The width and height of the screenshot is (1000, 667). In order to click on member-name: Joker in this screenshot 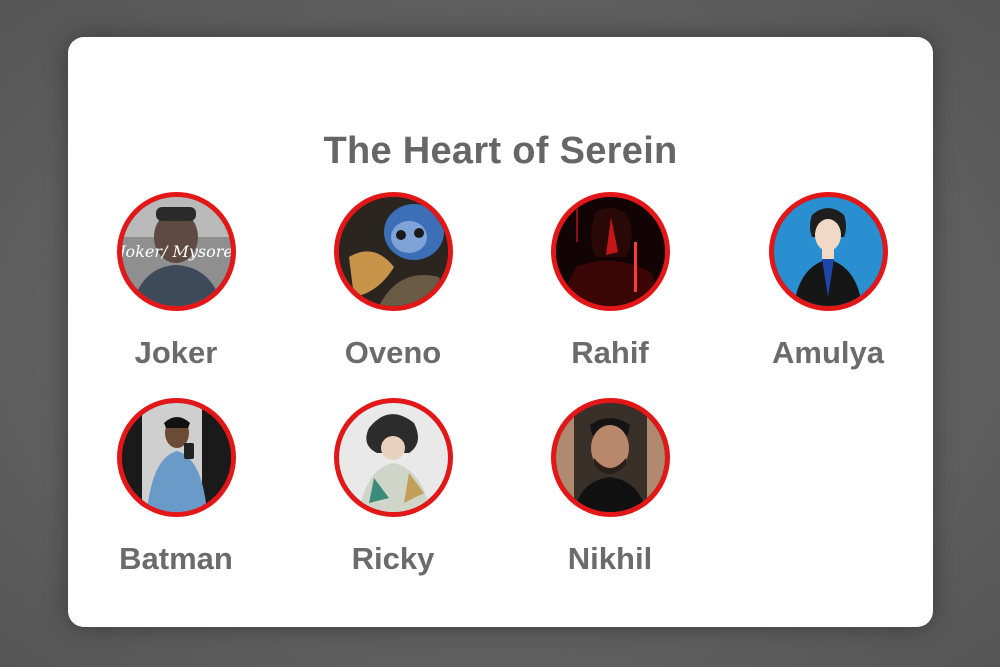, I will do `click(176, 352)`.